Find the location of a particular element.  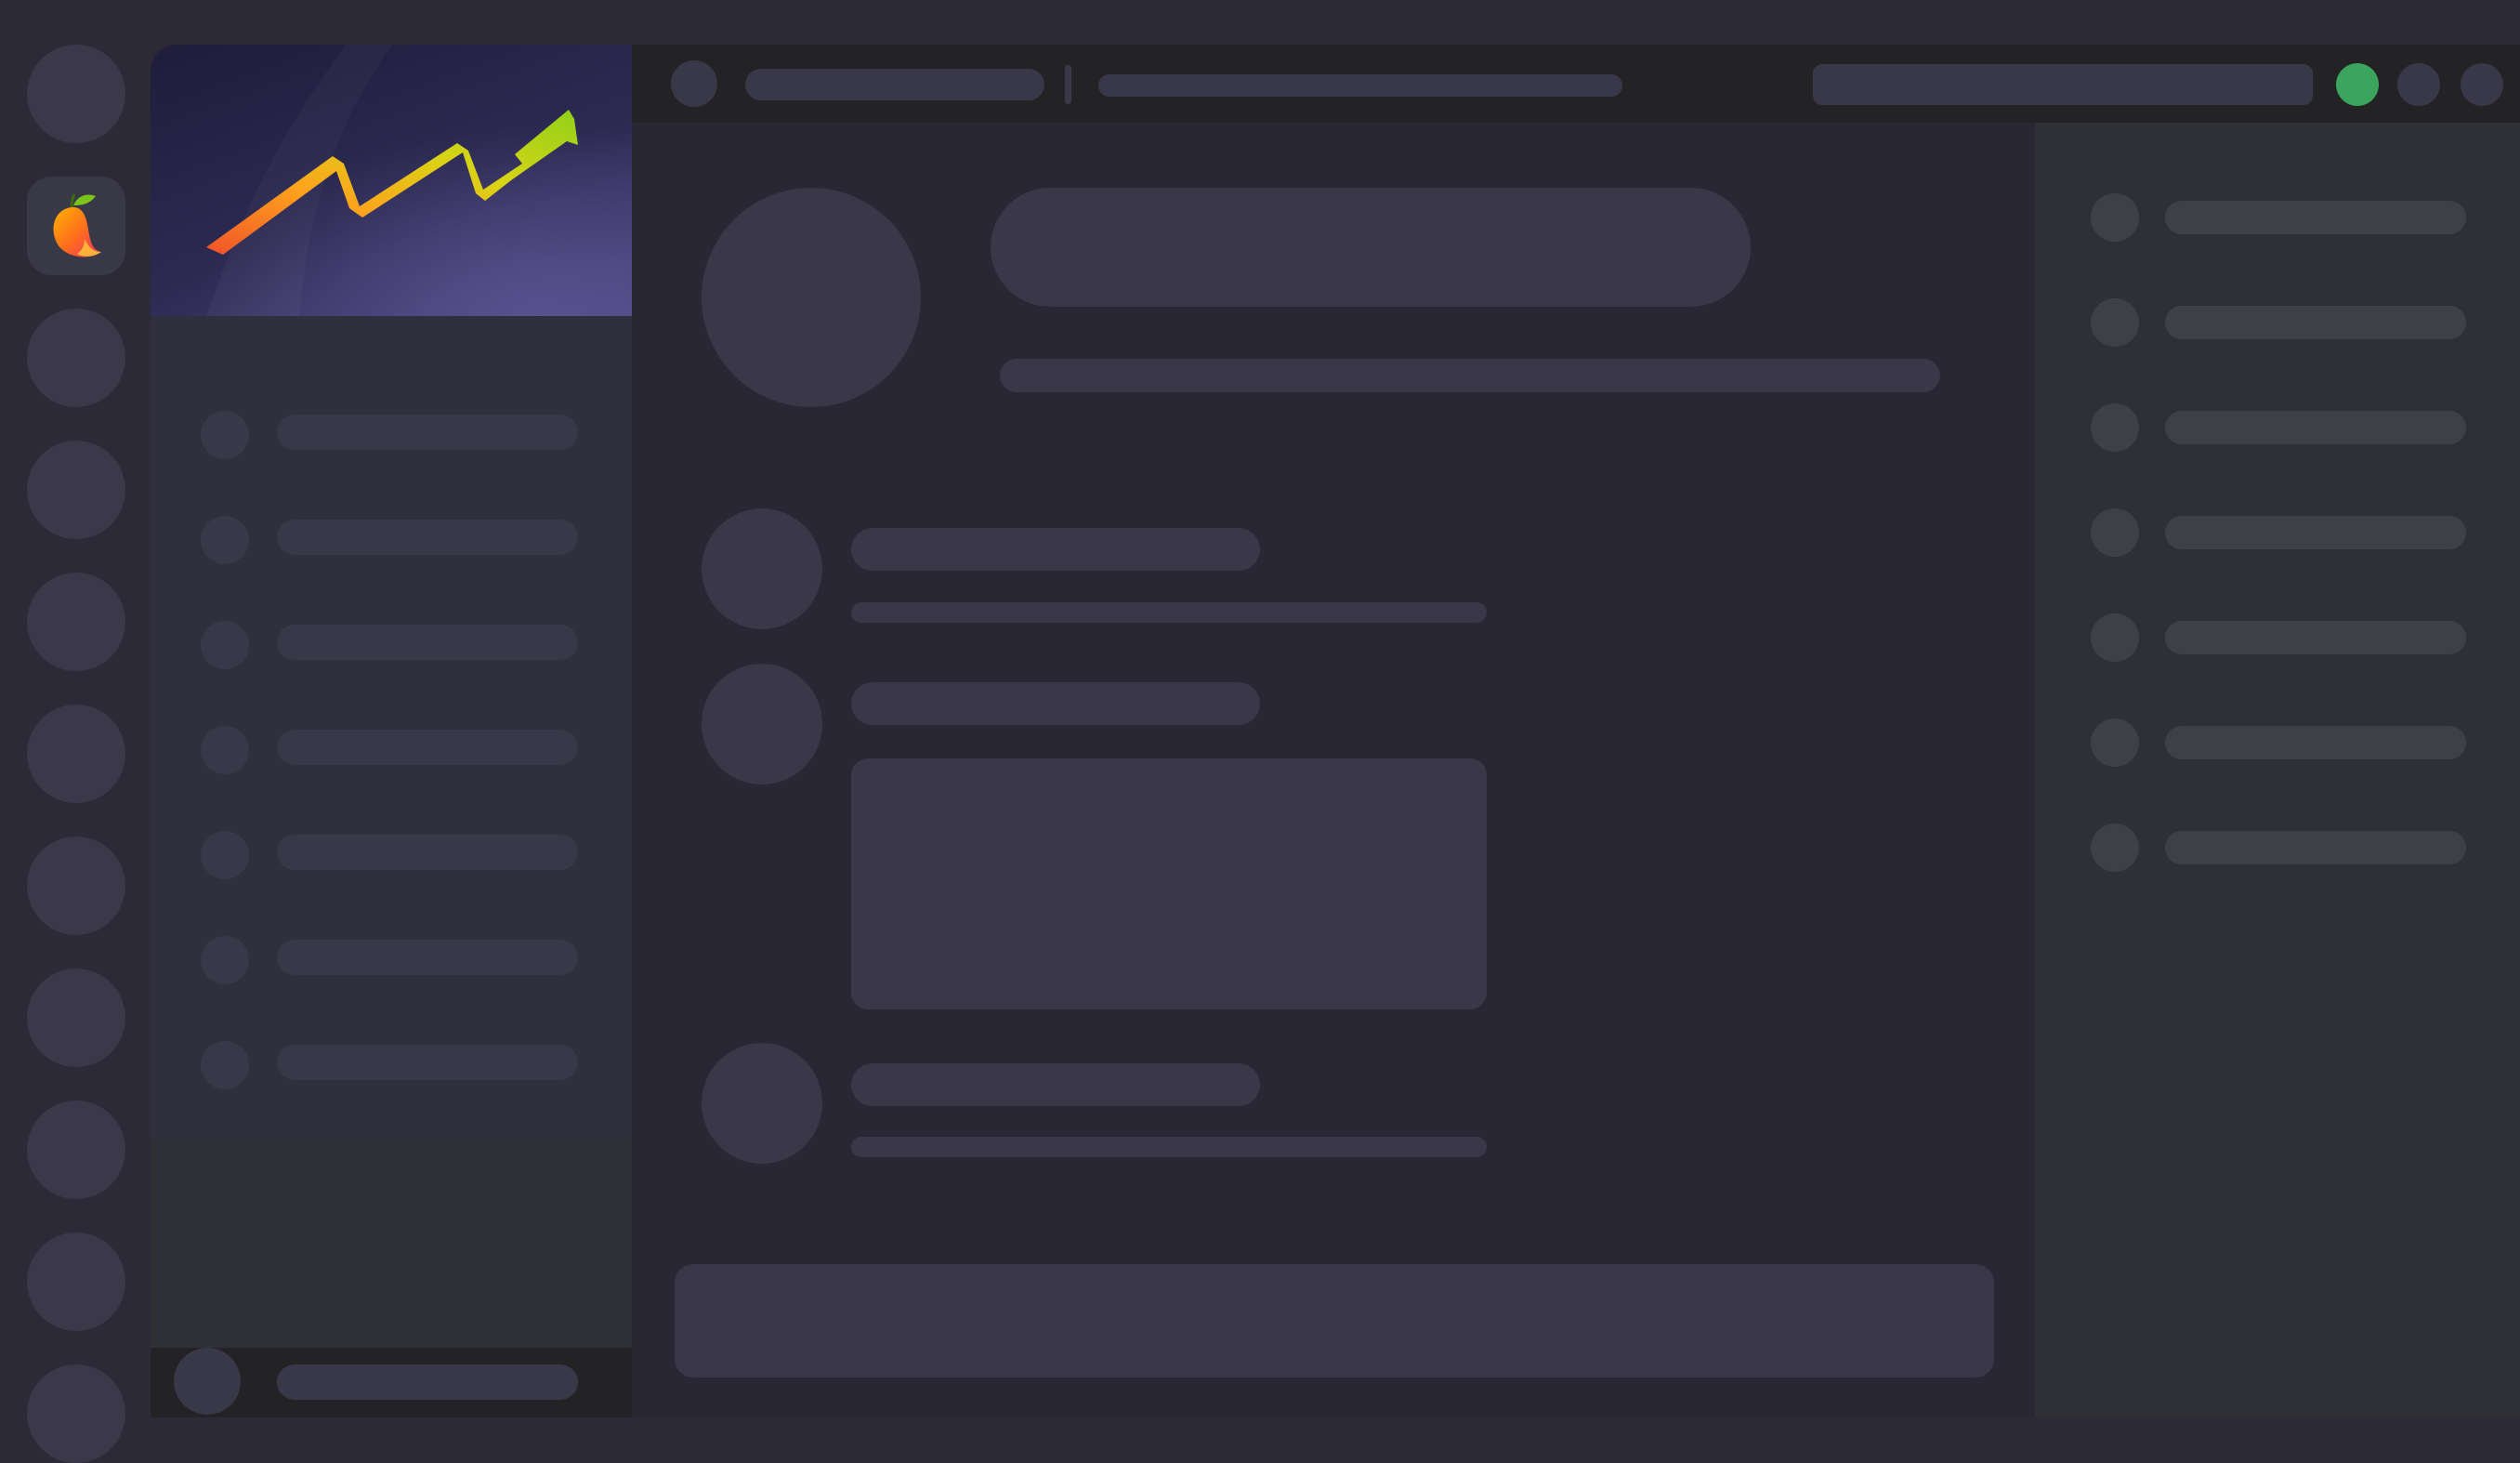

server-icon-mango is located at coordinates (76, 226).